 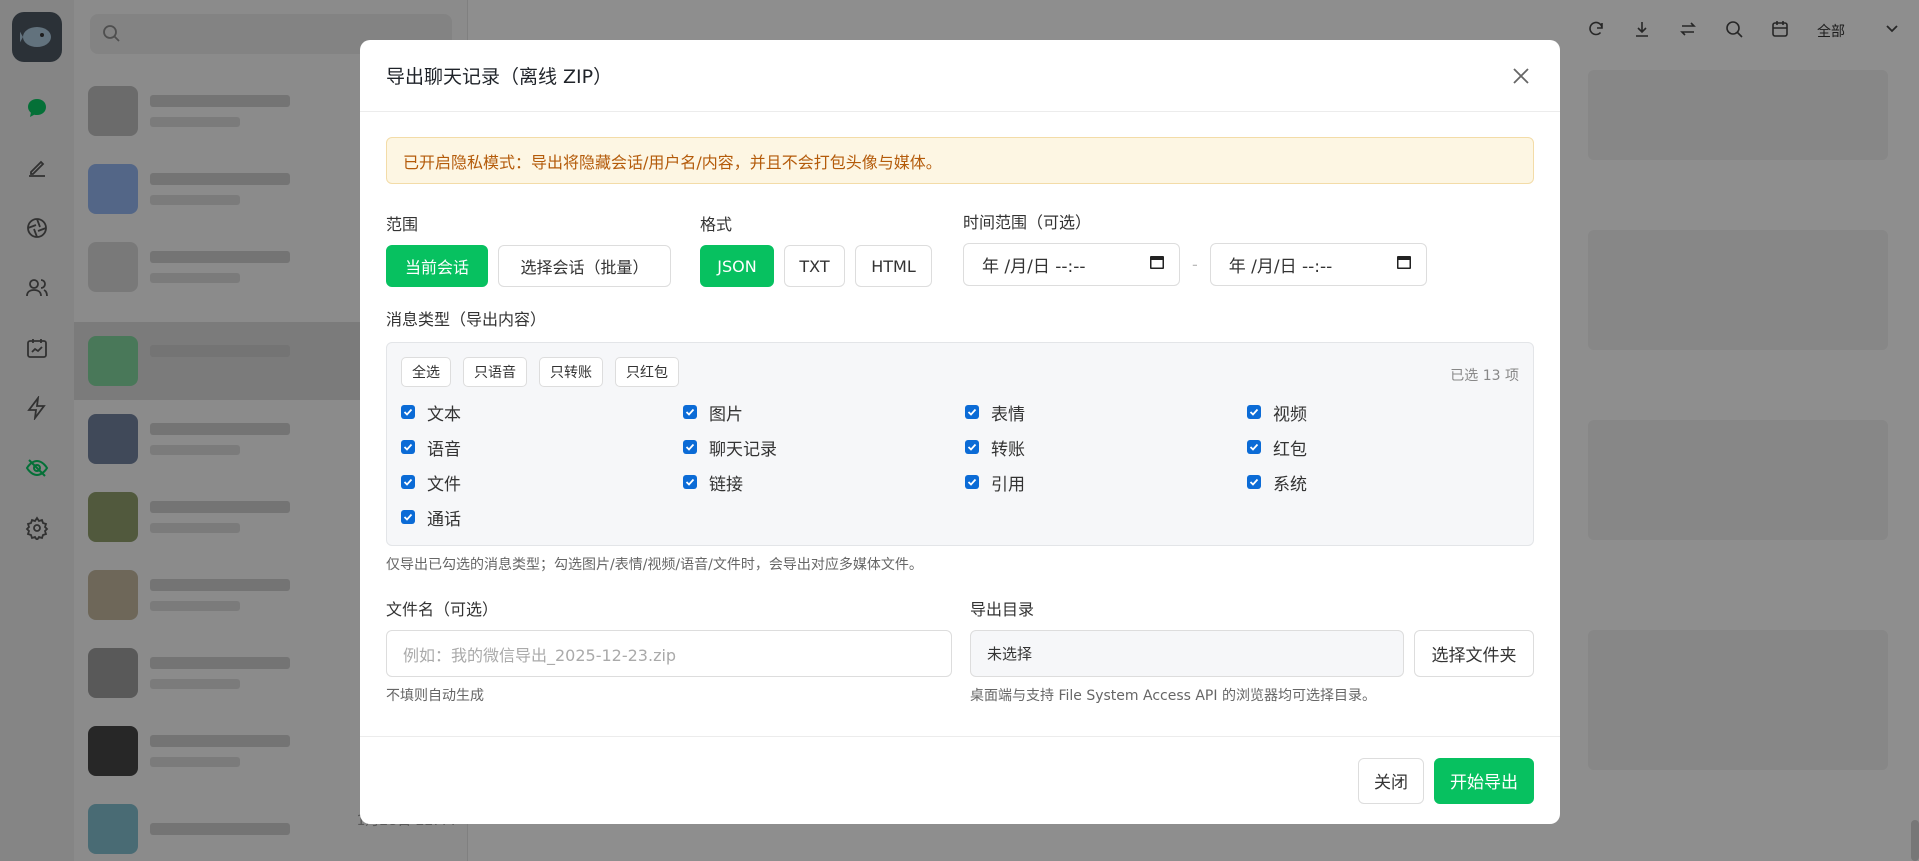 I want to click on time-range-group: 时间范围（可选） 年 /月/日 --:-- - 年 /月/日 --:--, so click(x=1195, y=247).